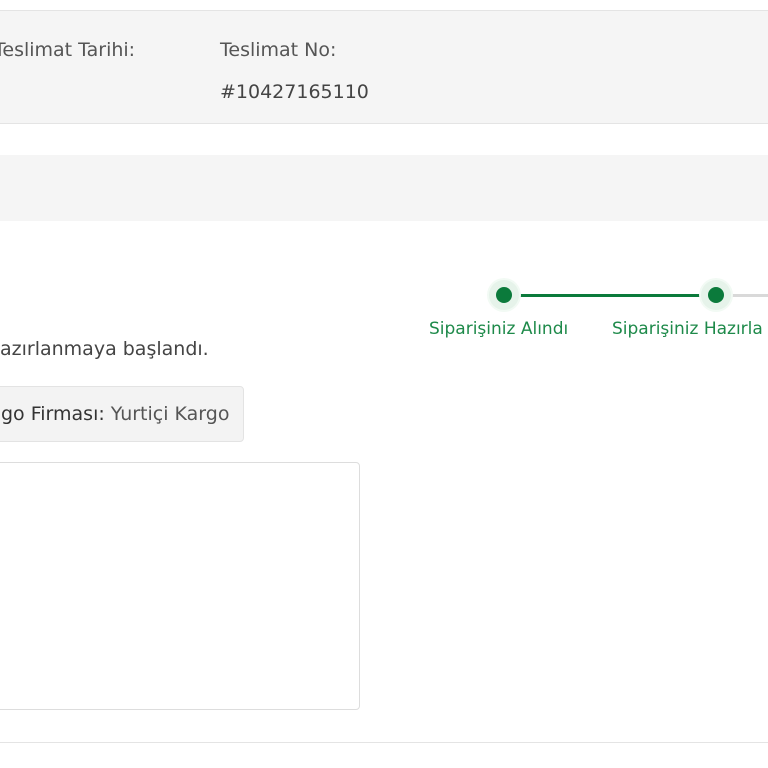 The height and width of the screenshot is (768, 768). Describe the element at coordinates (499, 329) in the screenshot. I see `tracker-step-label-received: Siparişiniz Alındı` at that location.